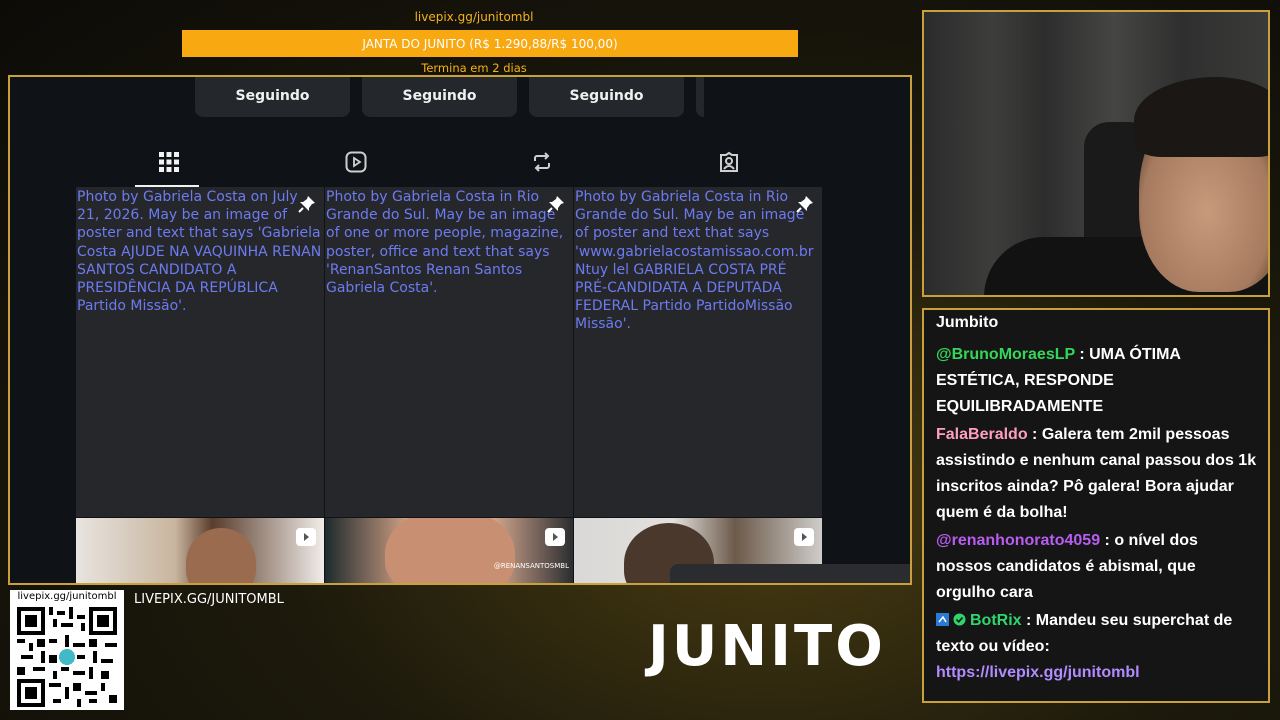 Image resolution: width=1280 pixels, height=720 pixels. I want to click on goal-url: livepix.gg/junitombl, so click(474, 17).